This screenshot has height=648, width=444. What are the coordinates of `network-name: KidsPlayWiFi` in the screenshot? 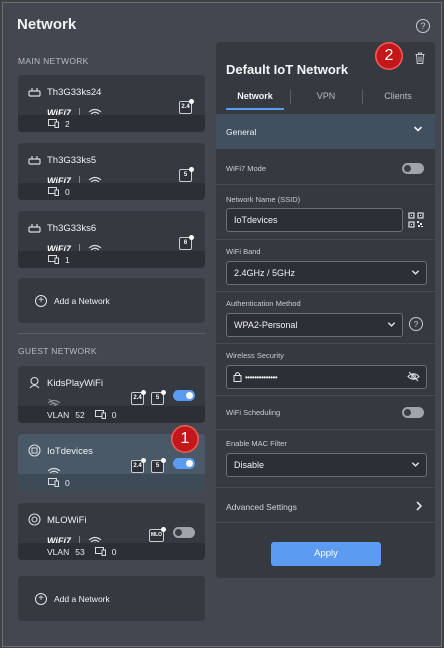 It's located at (75, 383).